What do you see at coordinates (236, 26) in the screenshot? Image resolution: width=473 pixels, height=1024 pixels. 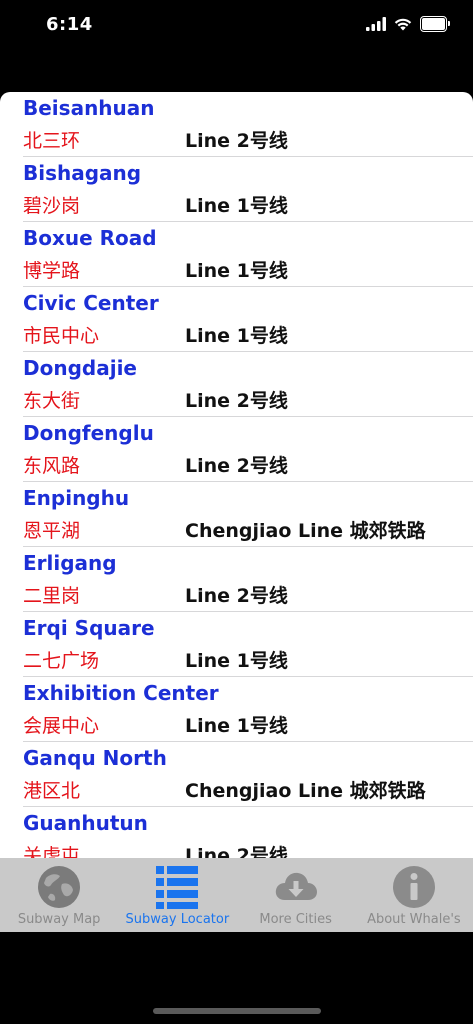 I see `status-bar: 6:14` at bounding box center [236, 26].